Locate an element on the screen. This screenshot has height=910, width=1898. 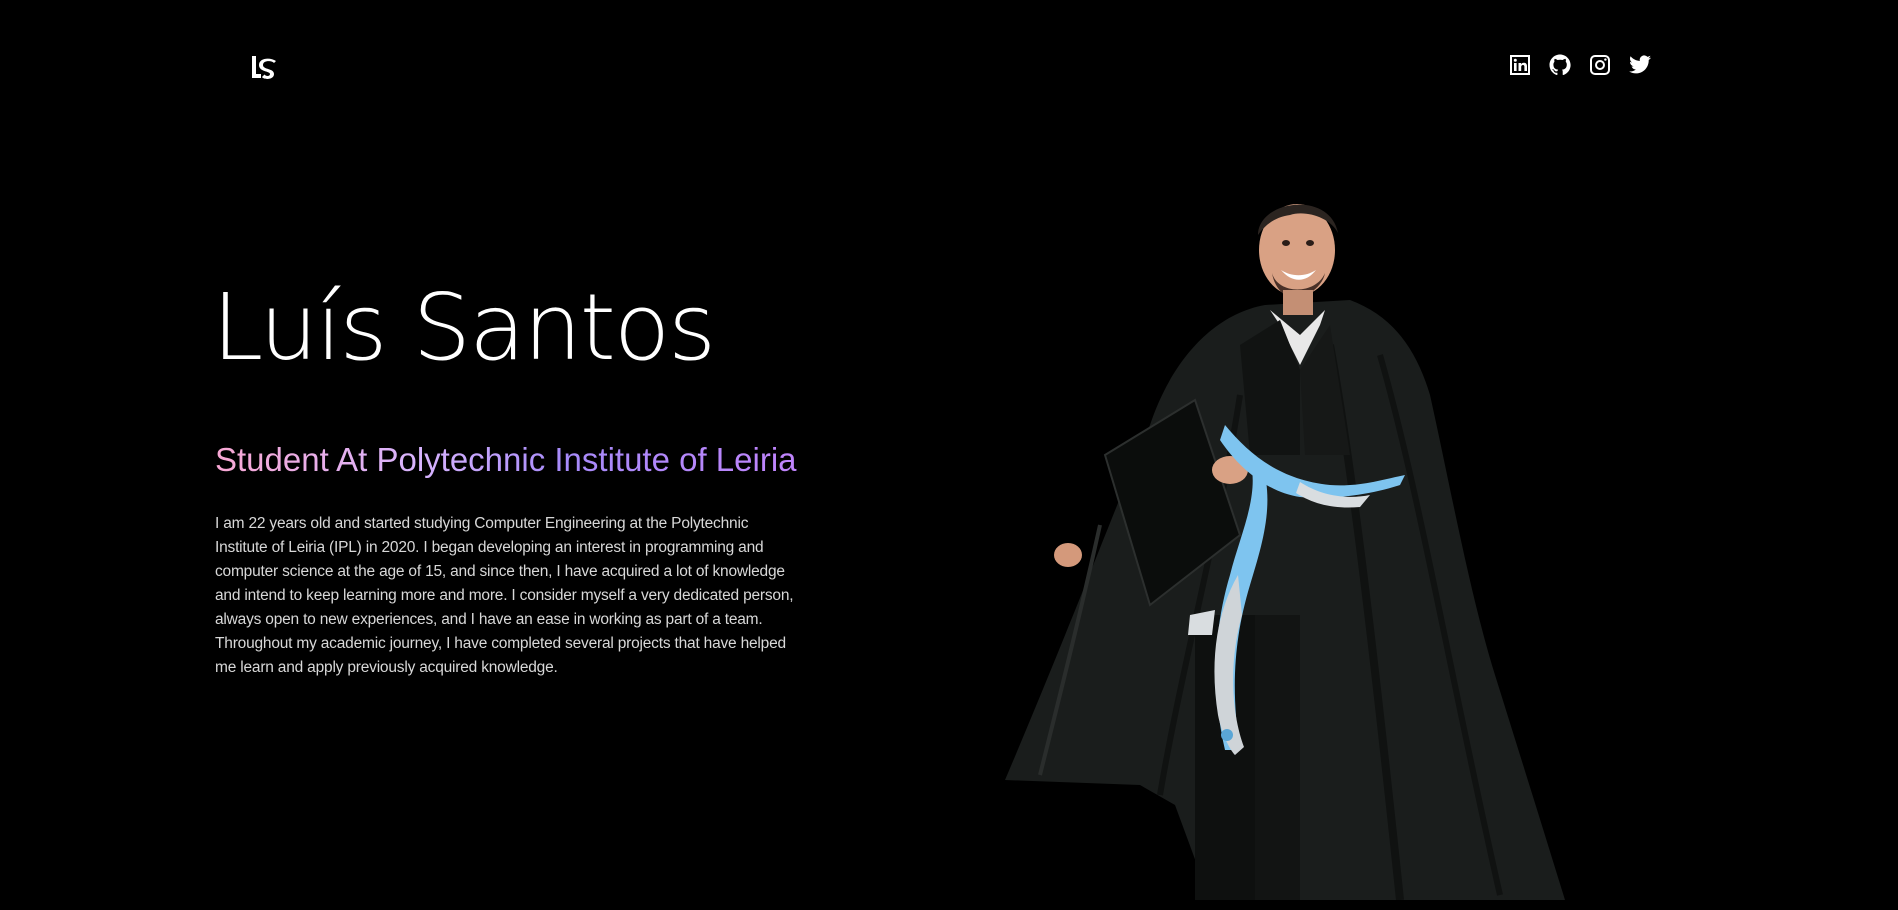
instagram-icon is located at coordinates (1600, 65).